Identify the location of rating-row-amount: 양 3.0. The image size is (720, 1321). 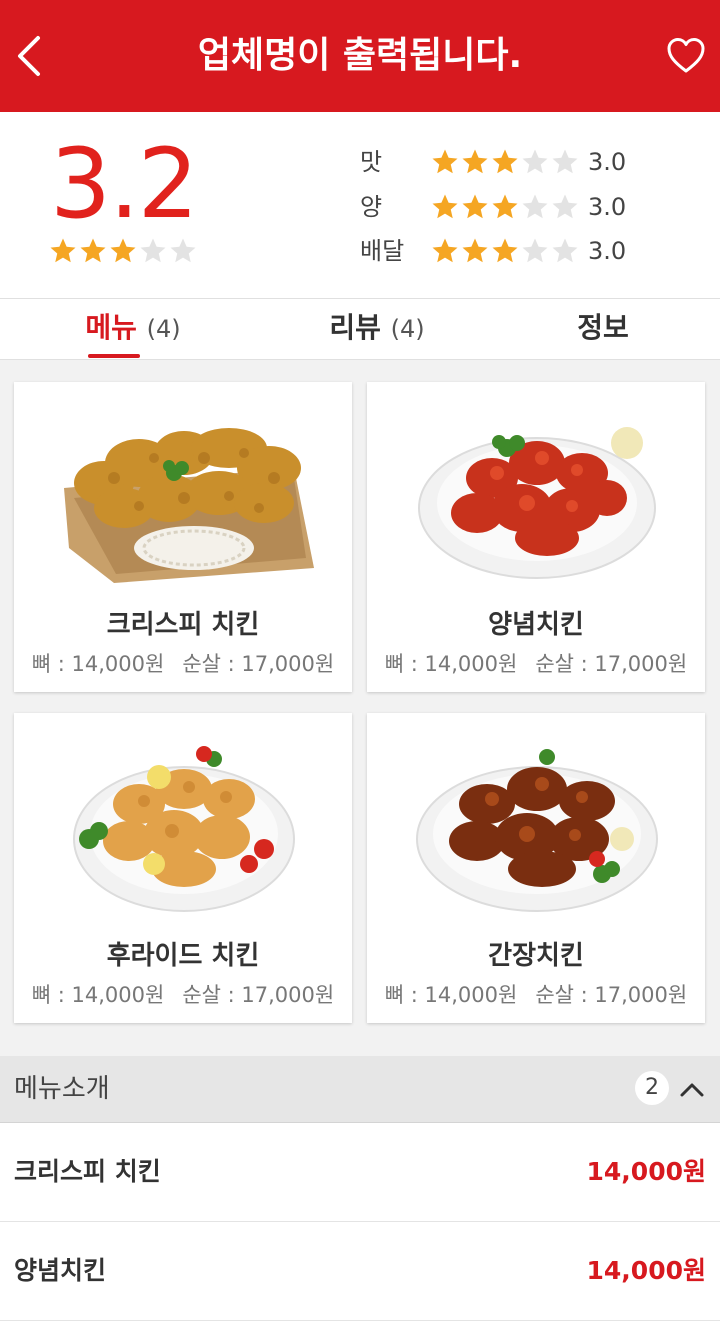
(520, 207).